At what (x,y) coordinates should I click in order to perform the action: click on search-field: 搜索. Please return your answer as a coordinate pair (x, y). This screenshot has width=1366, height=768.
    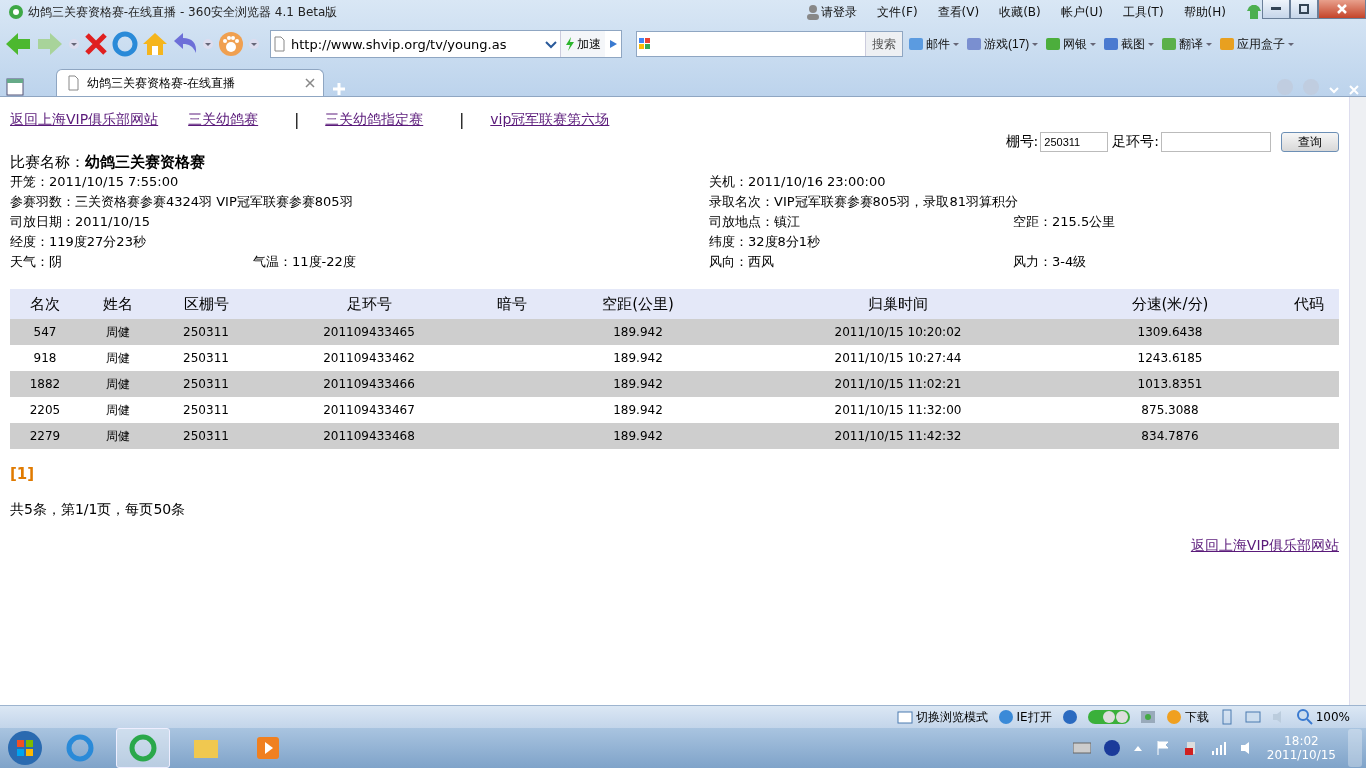
    Looking at the image, I should click on (769, 44).